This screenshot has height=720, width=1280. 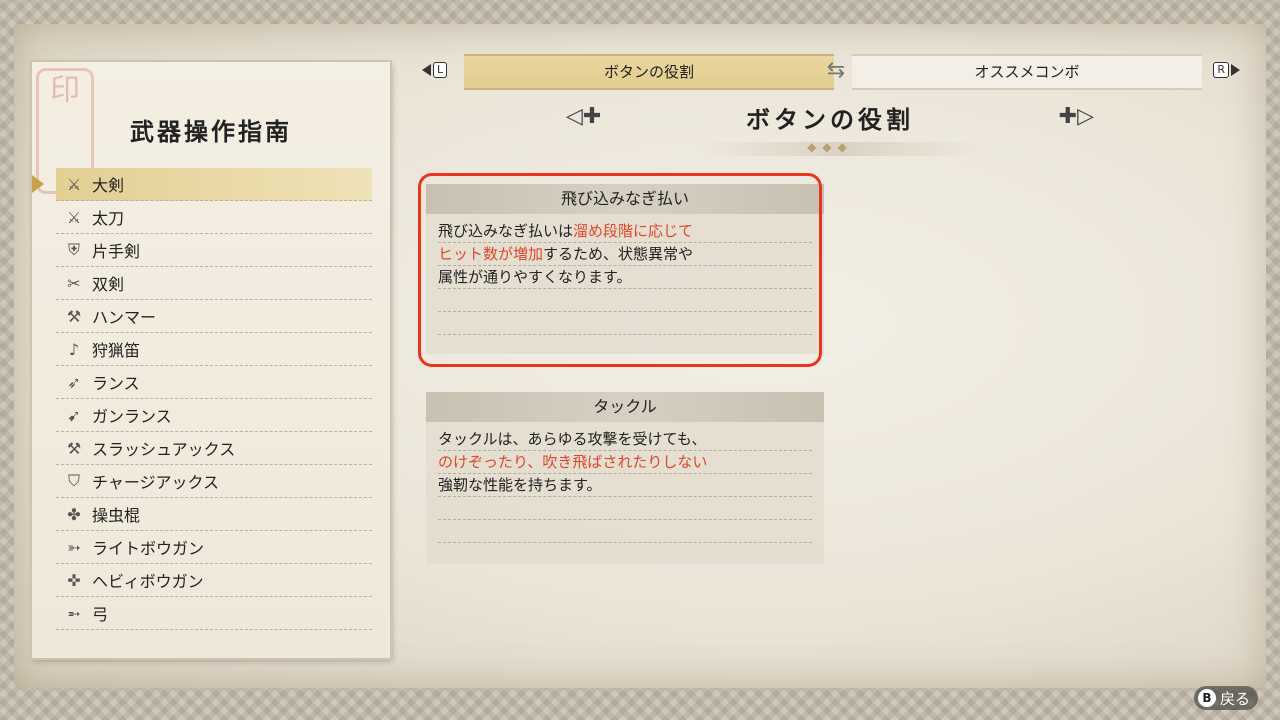 I want to click on weapon-label: ガンランス, so click(x=132, y=416).